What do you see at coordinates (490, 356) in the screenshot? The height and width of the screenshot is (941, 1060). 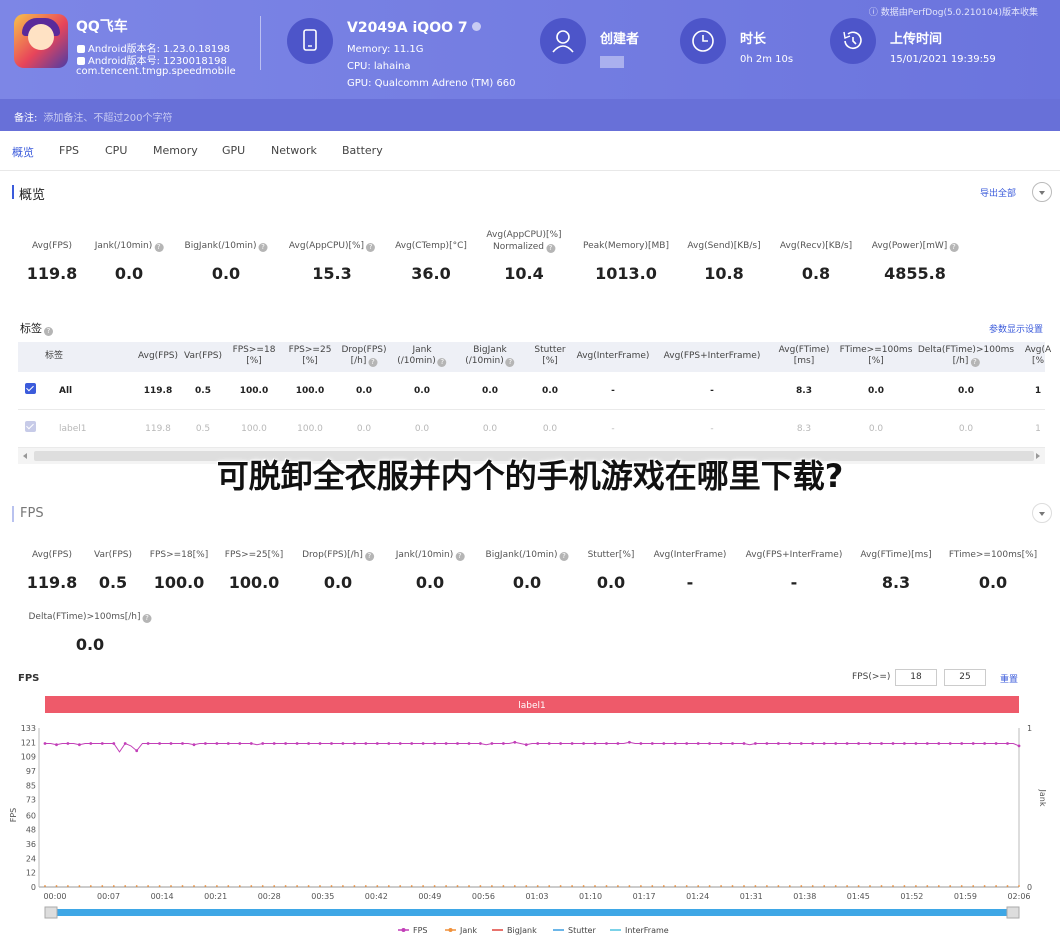 I see `column-header: BigJank (/10min)?` at bounding box center [490, 356].